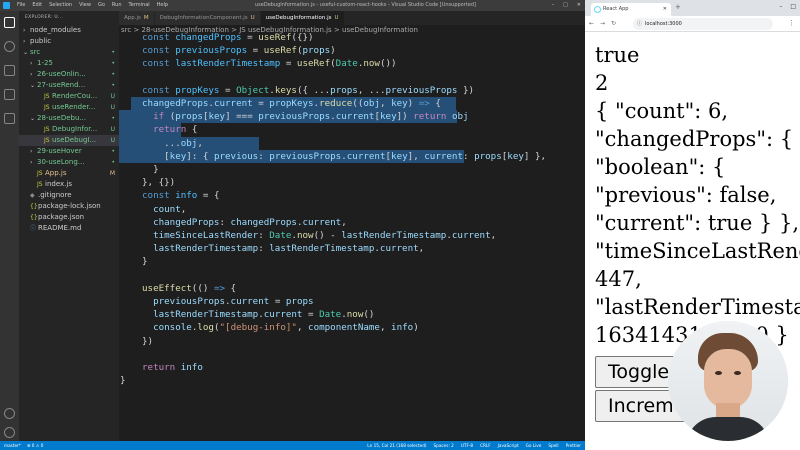 The height and width of the screenshot is (450, 800). I want to click on code-line: lastRenderTimestamp, so click(289, 249).